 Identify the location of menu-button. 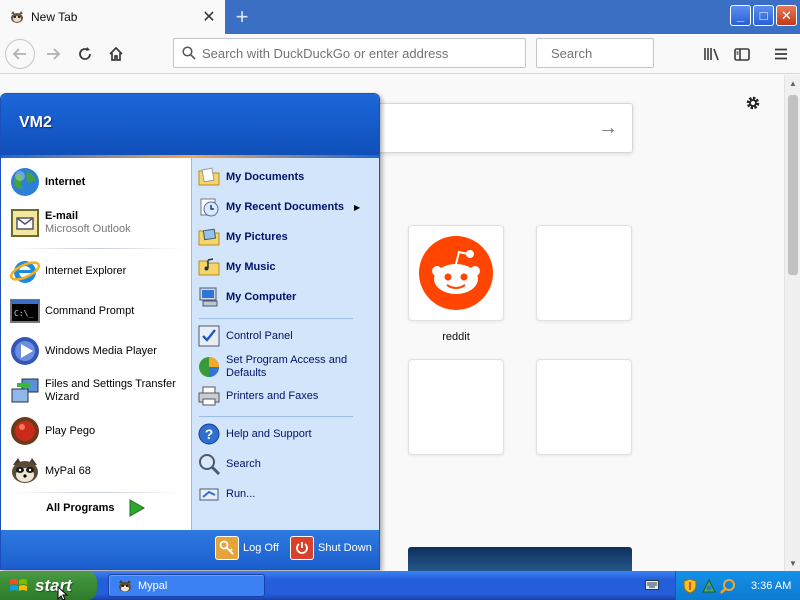
(781, 54).